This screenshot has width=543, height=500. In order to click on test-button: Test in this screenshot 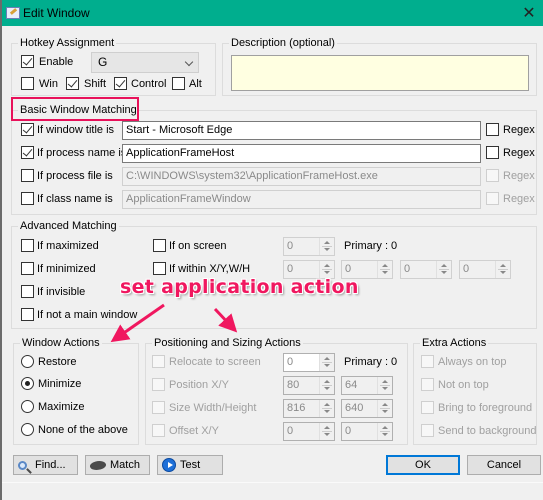, I will do `click(190, 465)`.